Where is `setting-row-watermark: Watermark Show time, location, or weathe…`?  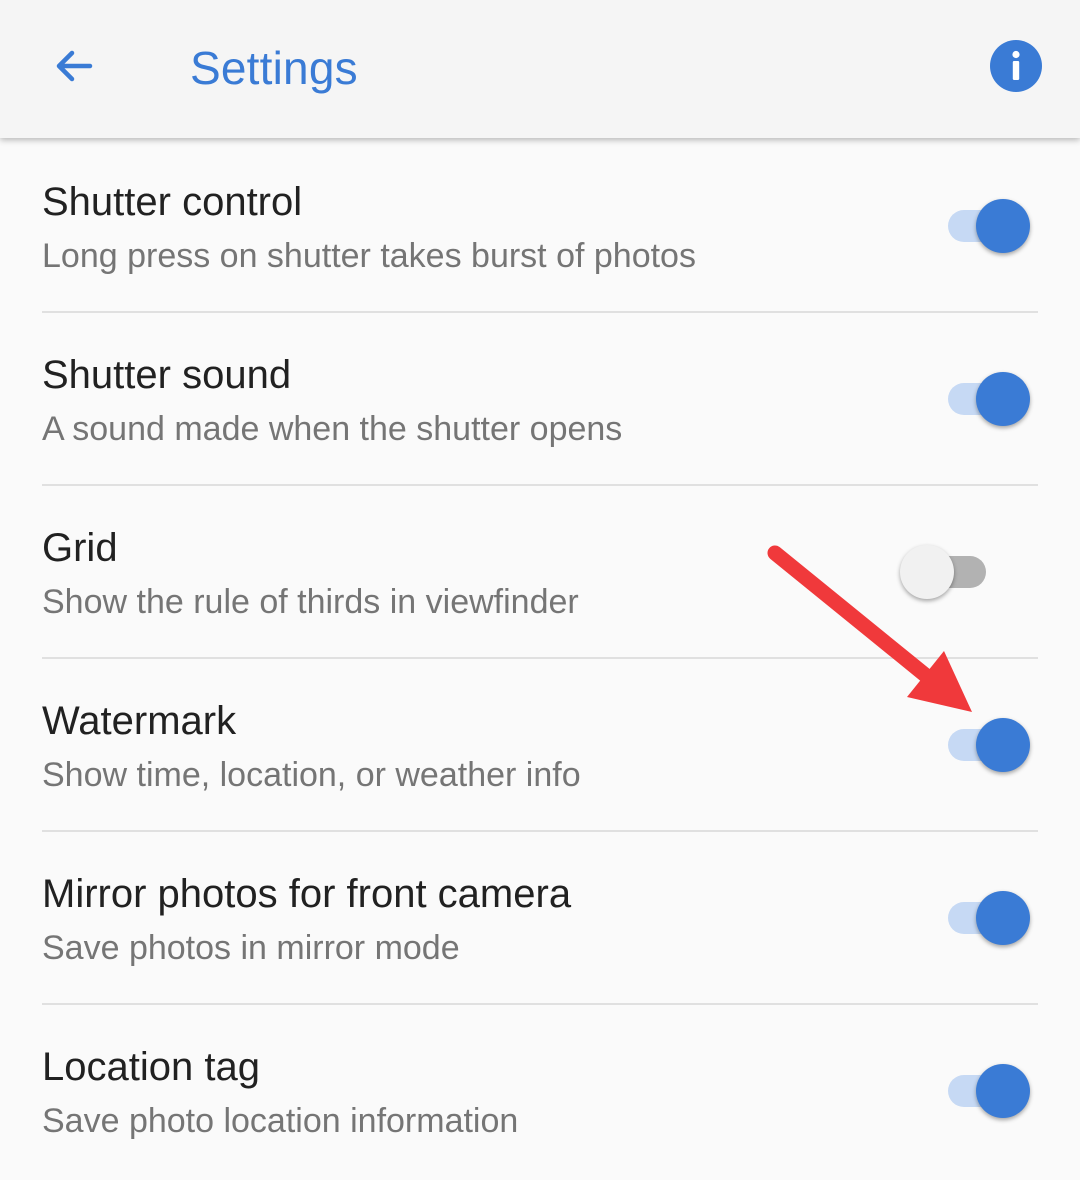
setting-row-watermark: Watermark Show time, location, or weathe… is located at coordinates (540, 745).